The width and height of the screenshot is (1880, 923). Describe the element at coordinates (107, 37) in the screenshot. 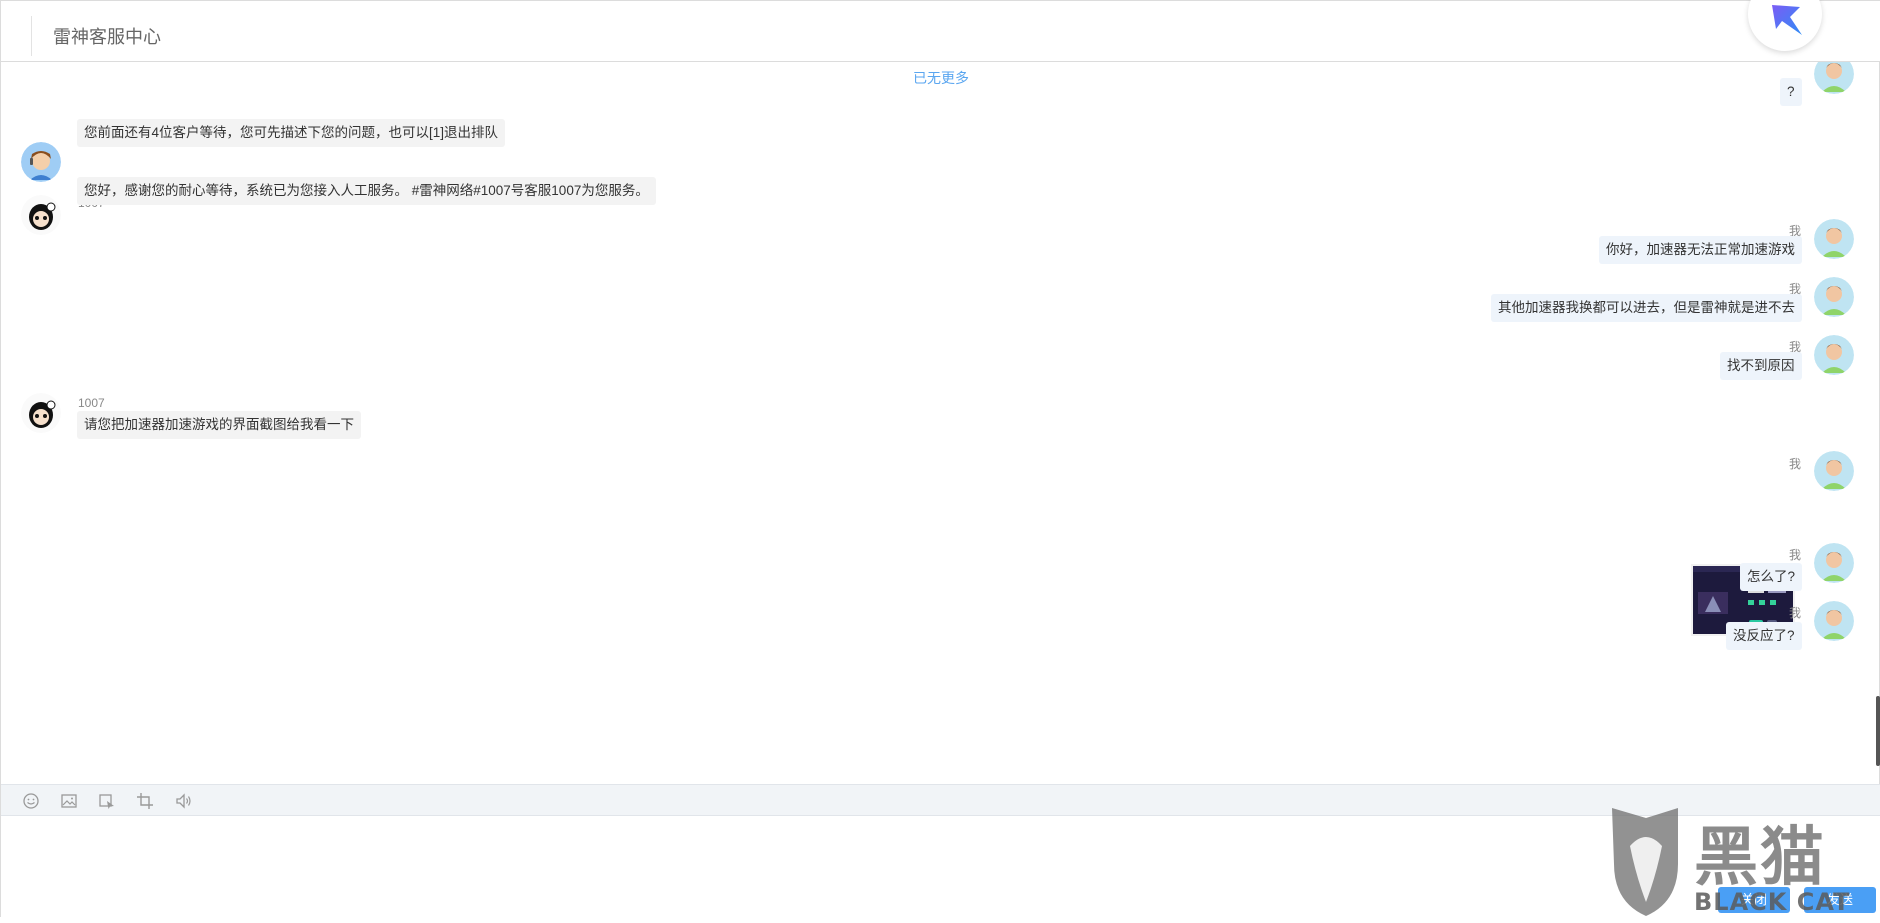

I see `page-title: 雷神客服中心` at that location.